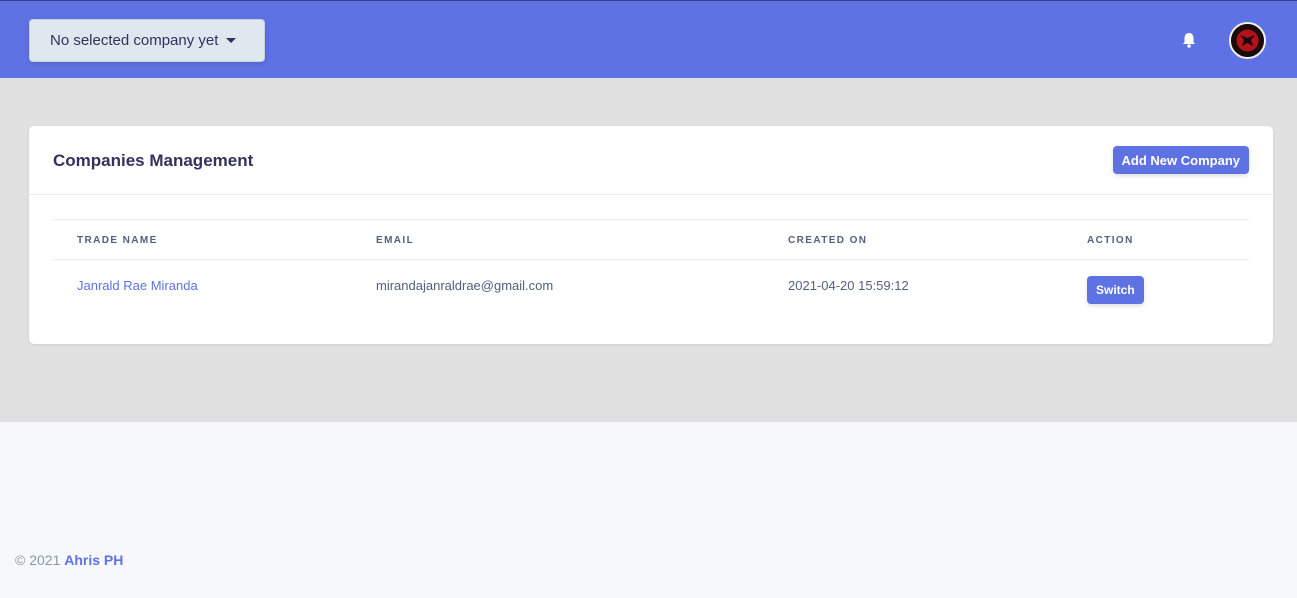 This screenshot has width=1297, height=598. What do you see at coordinates (1180, 160) in the screenshot?
I see `add-new-company-button: Add New Company` at bounding box center [1180, 160].